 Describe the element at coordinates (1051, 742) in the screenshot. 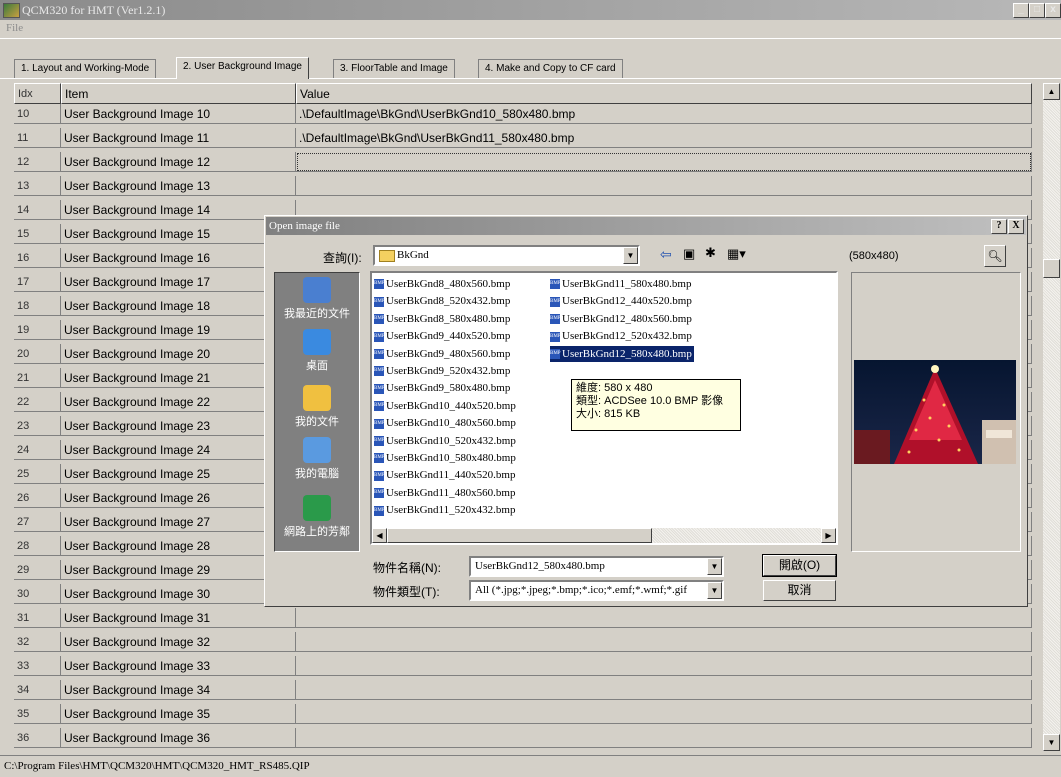

I see `scroll-down-icon: ▼` at that location.